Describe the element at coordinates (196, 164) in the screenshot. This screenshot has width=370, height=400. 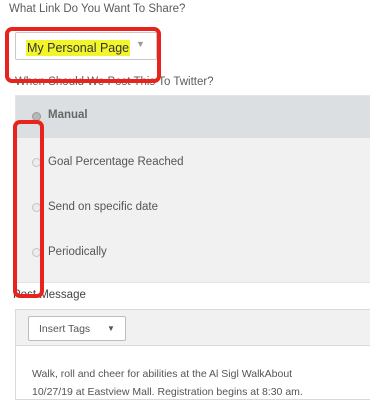
I see `schedule-option-goal-percentage: Goal Percentage Reached` at that location.